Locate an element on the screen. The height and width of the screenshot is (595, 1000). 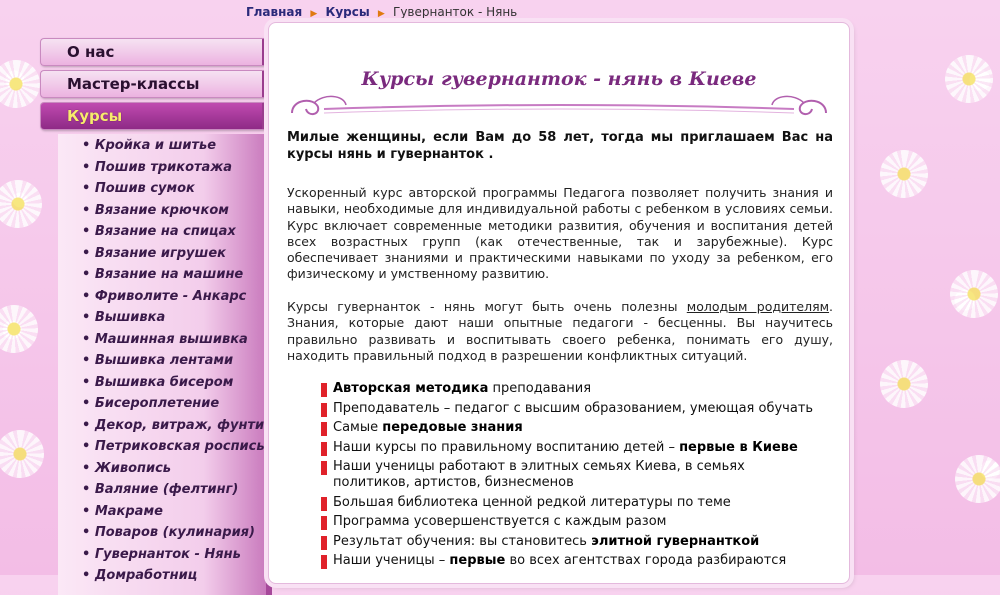
submenu-item: • Бисероплетение is located at coordinates (162, 404).